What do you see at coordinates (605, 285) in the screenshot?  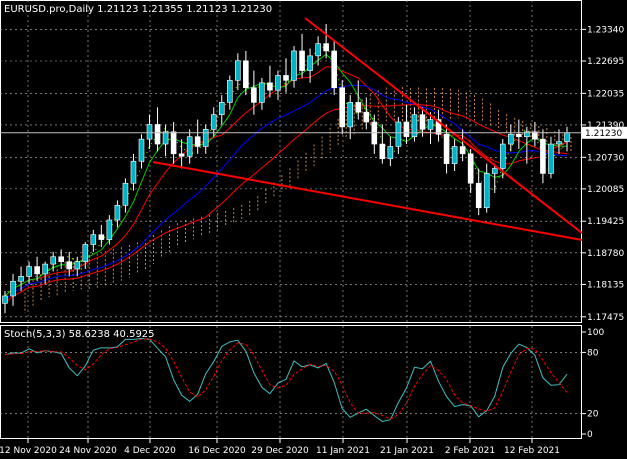 I see `price-tick-label: 1.18135` at bounding box center [605, 285].